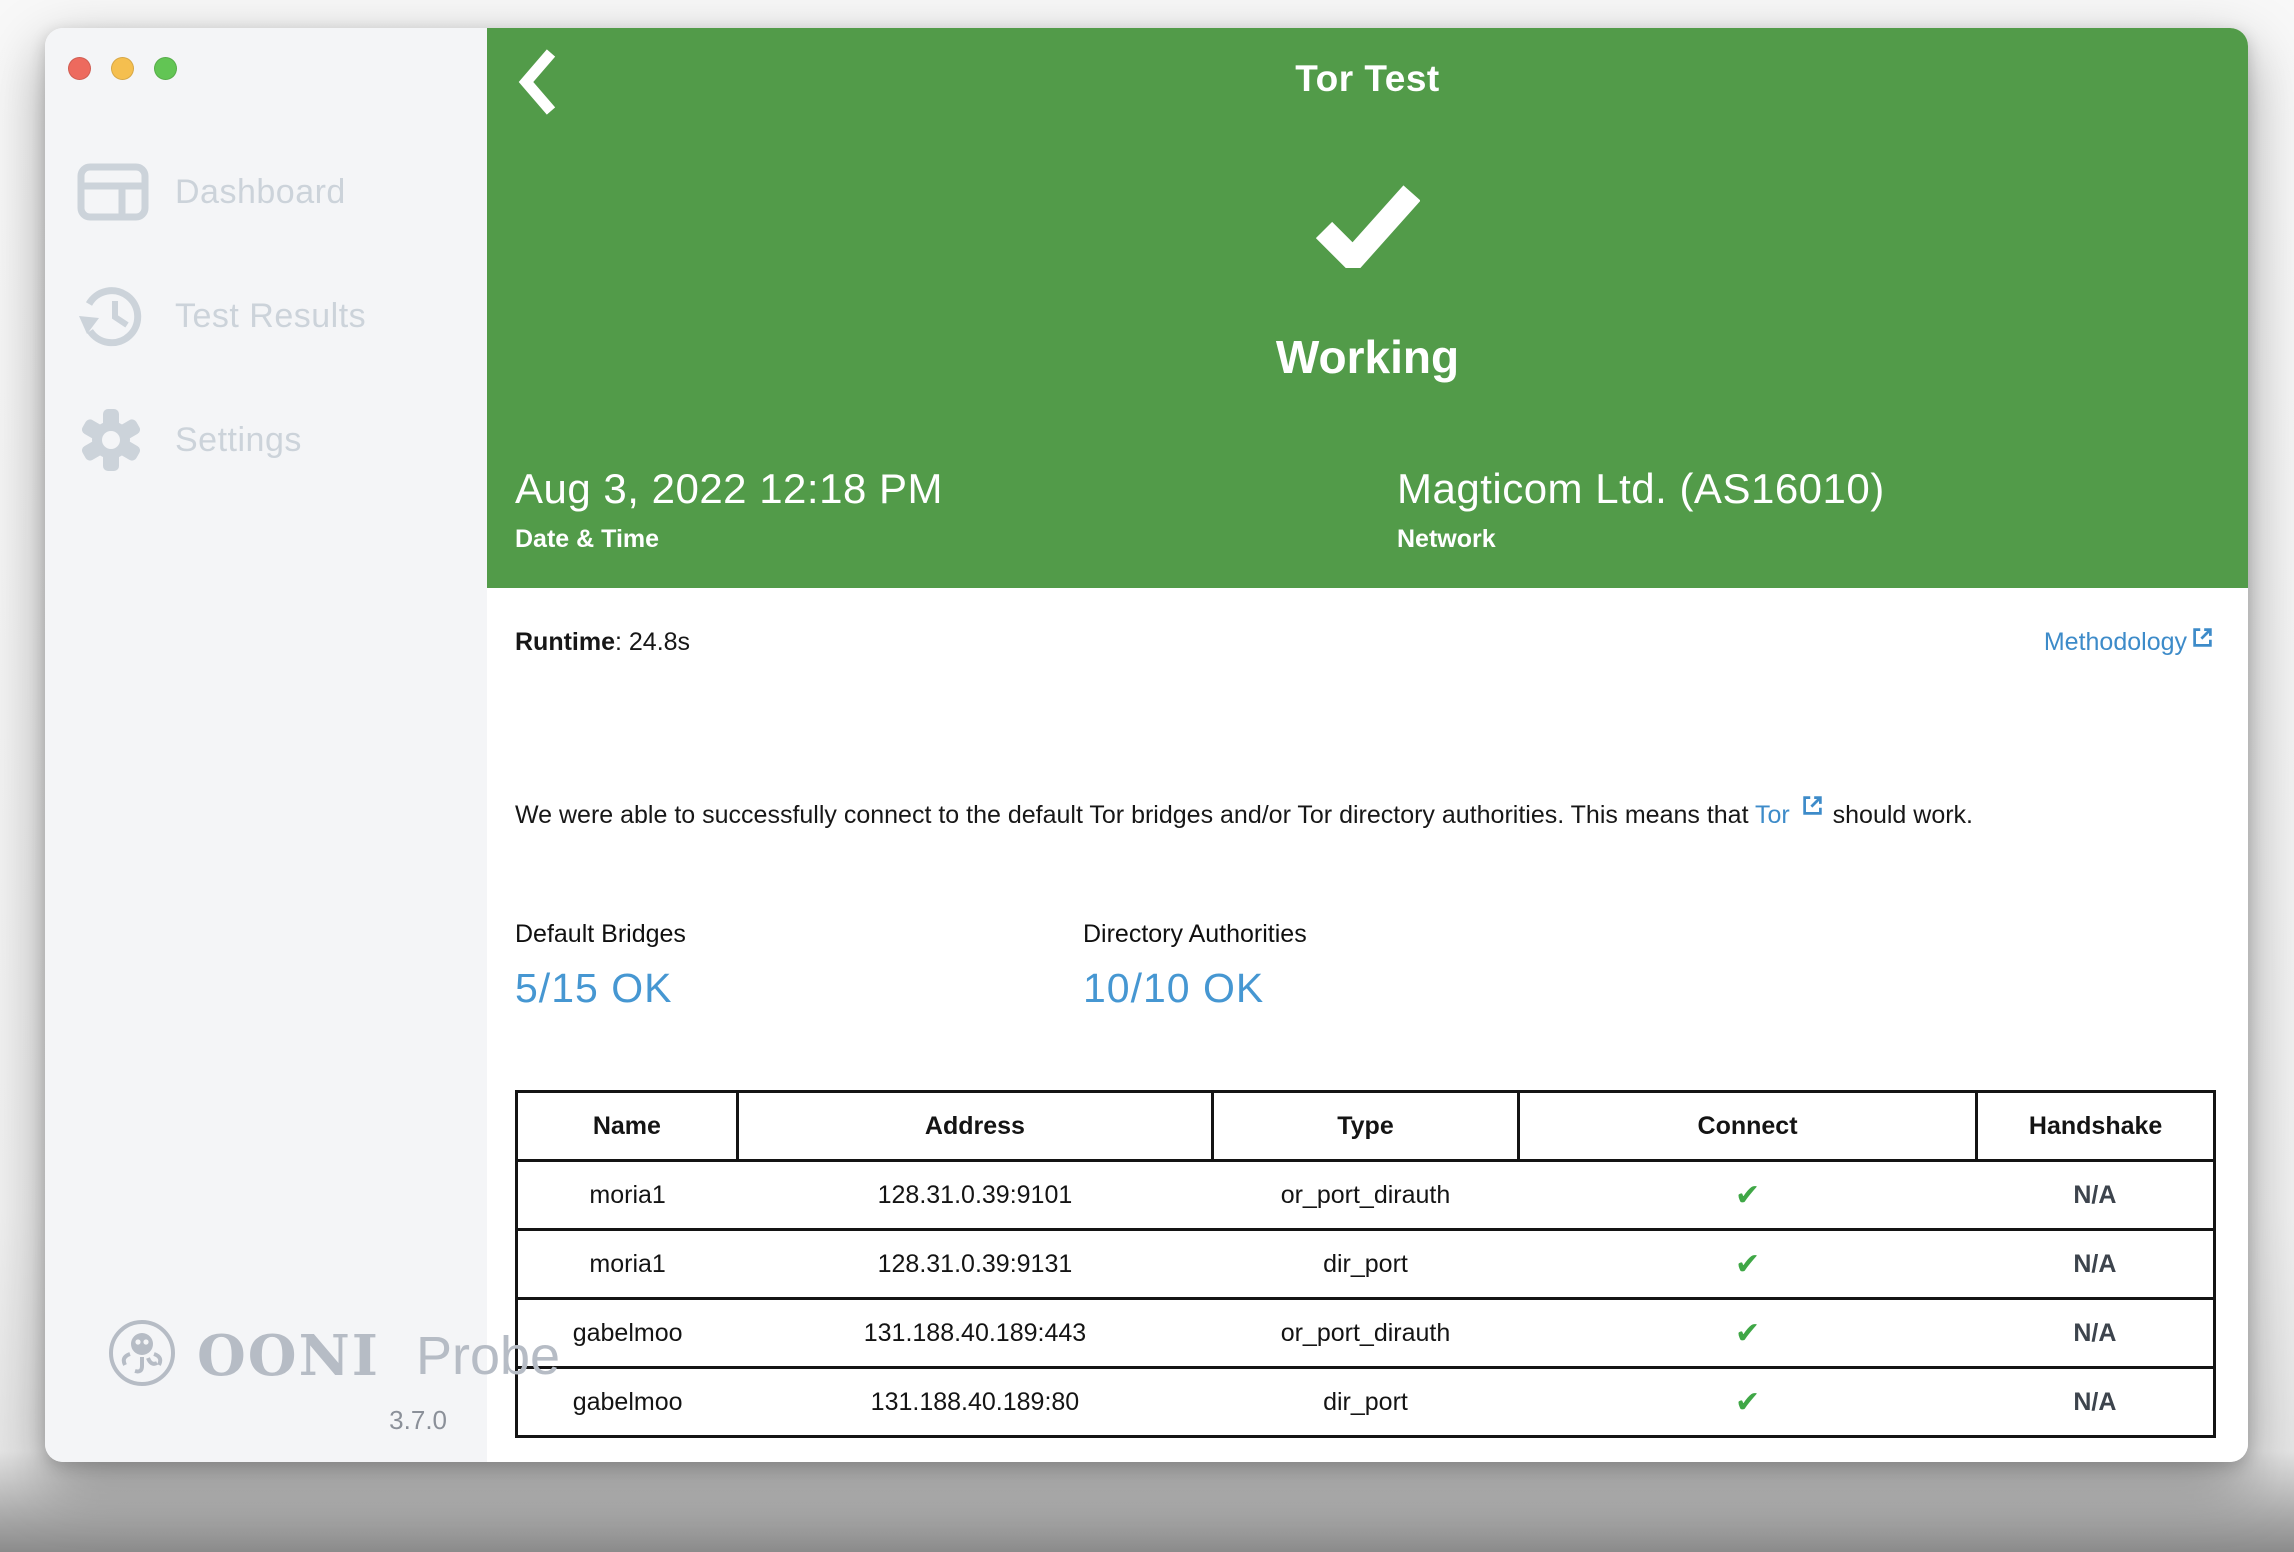  I want to click on stat-label: Directory Authorities, so click(1195, 934).